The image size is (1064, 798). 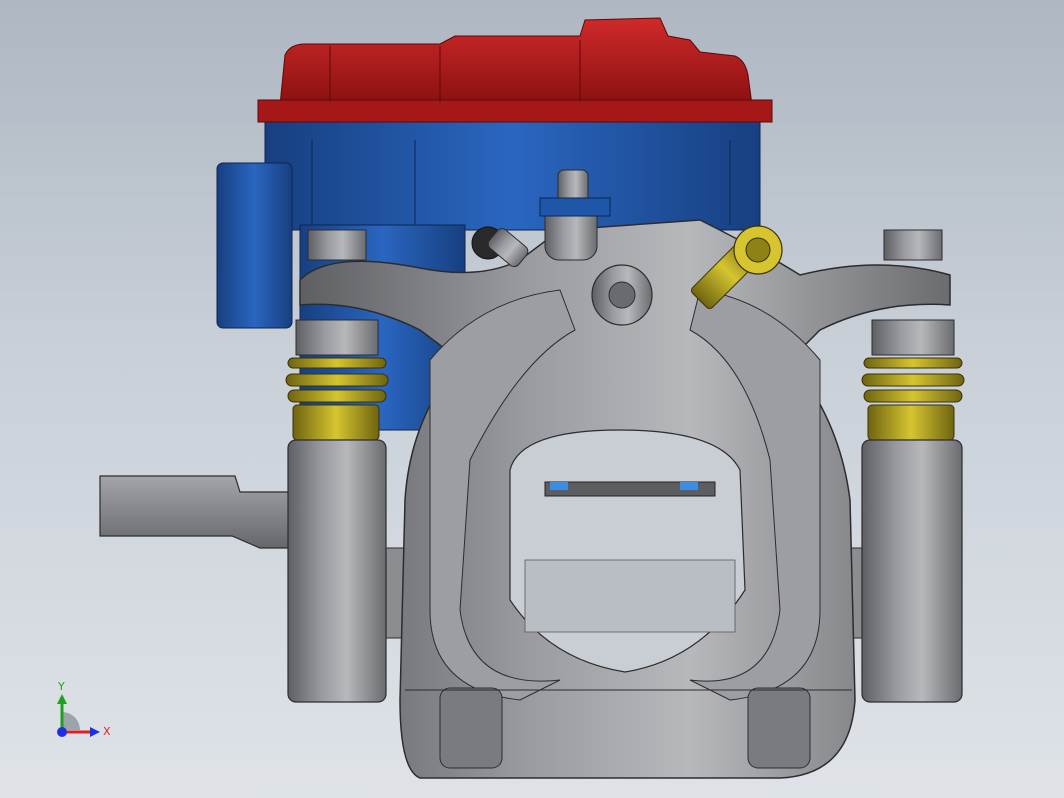 What do you see at coordinates (913, 399) in the screenshot?
I see `right-spring` at bounding box center [913, 399].